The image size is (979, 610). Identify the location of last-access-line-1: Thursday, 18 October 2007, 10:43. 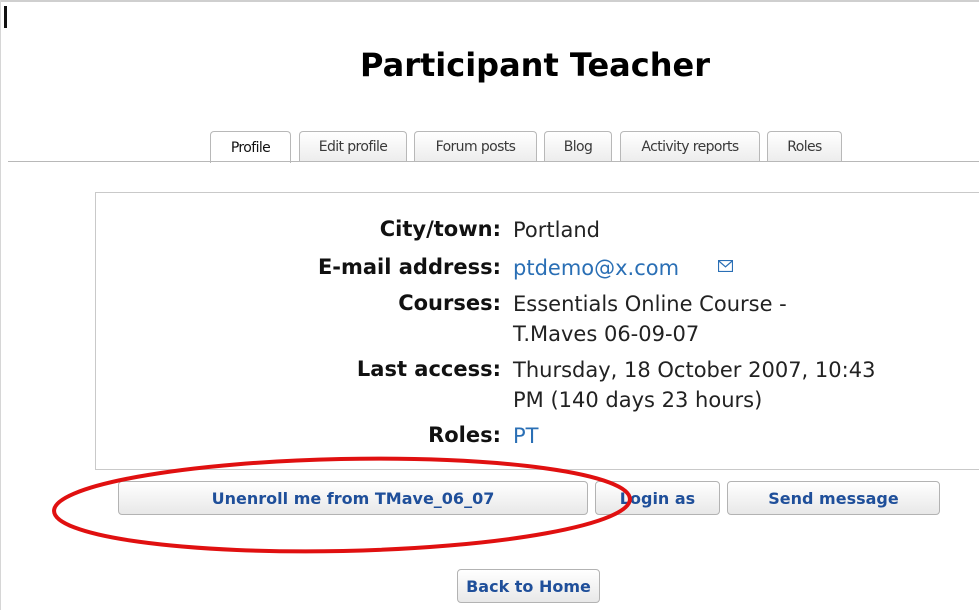
(694, 370).